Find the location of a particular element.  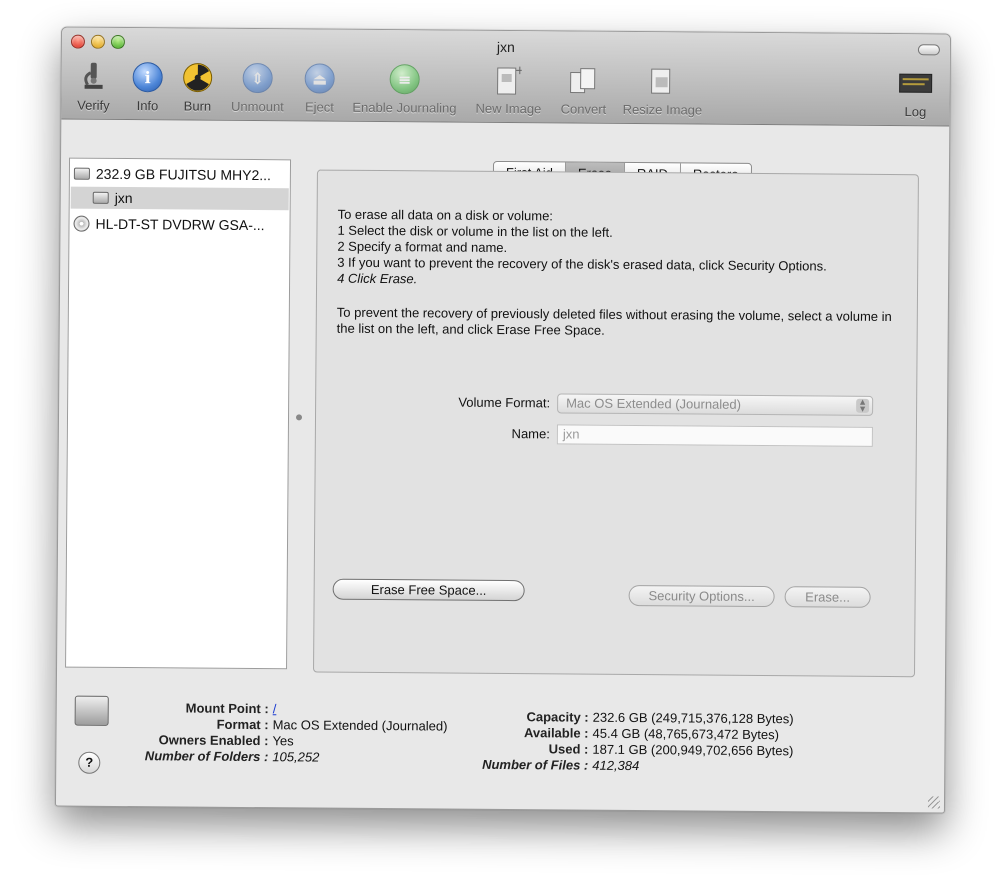

resize-image-icon is located at coordinates (663, 81).